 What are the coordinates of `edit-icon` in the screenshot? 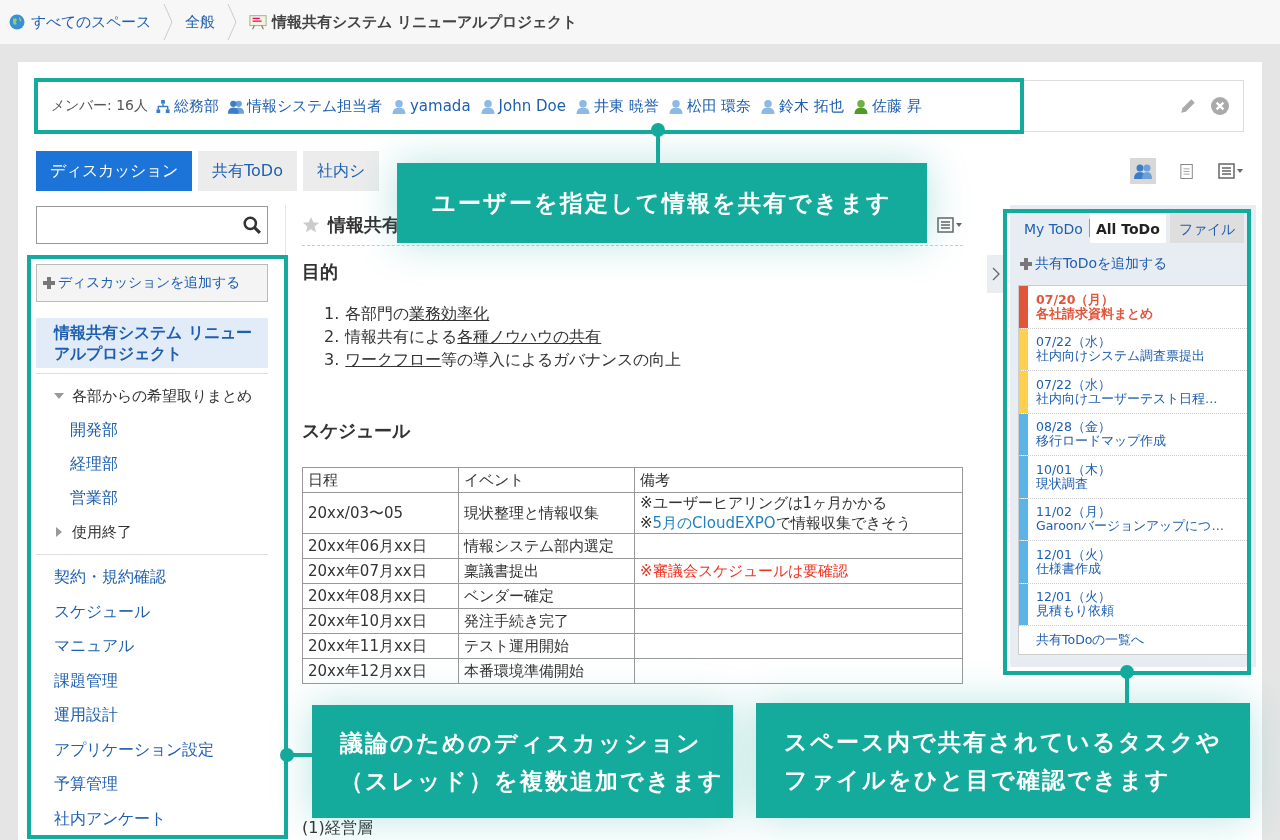 It's located at (1188, 106).